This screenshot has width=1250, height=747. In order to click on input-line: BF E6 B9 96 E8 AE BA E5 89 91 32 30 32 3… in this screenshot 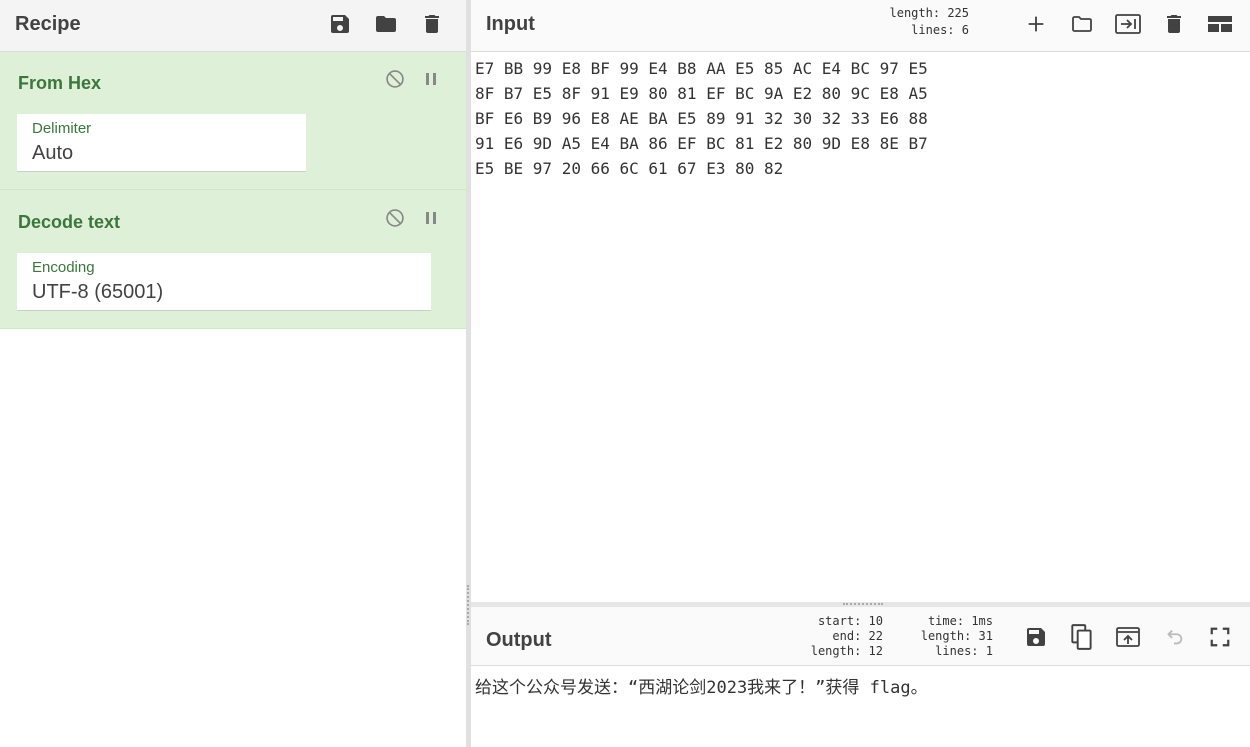, I will do `click(701, 118)`.